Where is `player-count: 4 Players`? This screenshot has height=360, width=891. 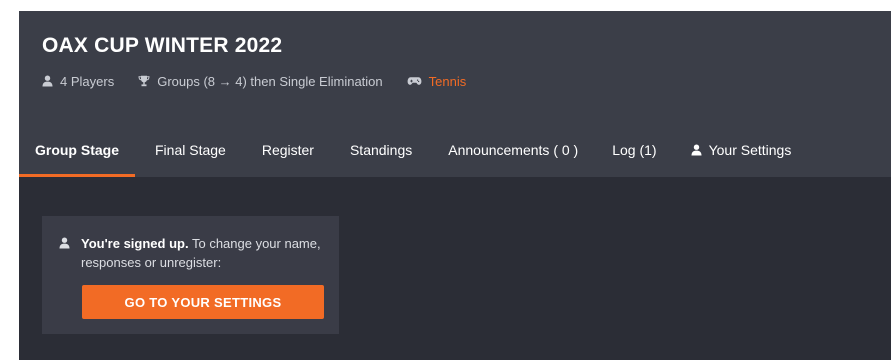 player-count: 4 Players is located at coordinates (78, 81).